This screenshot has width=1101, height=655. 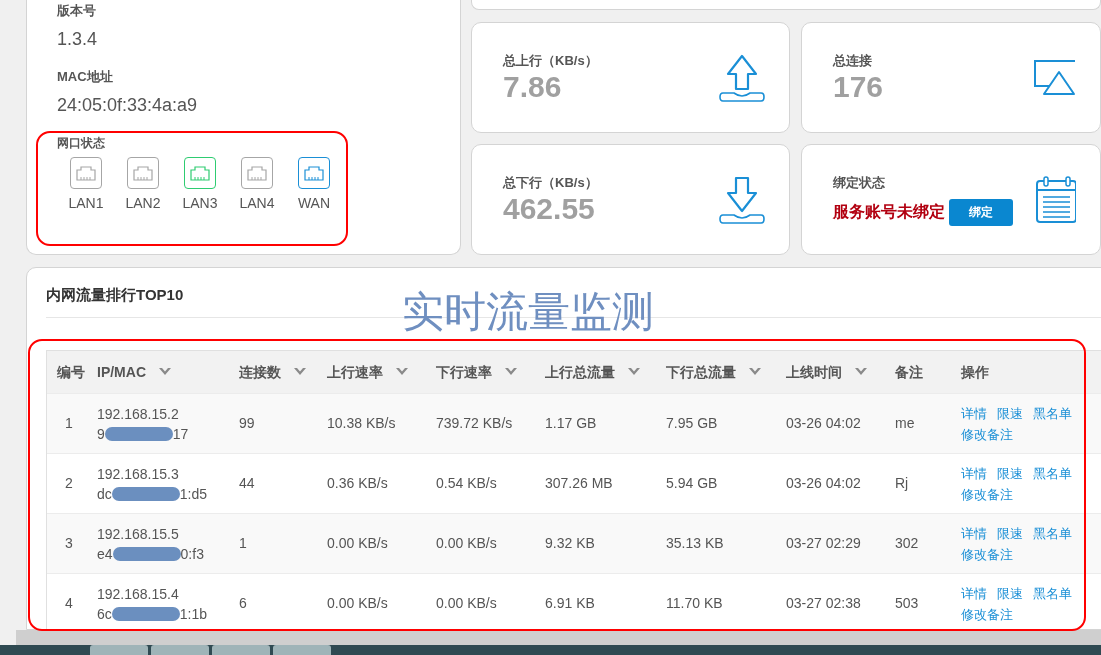 What do you see at coordinates (200, 203) in the screenshot?
I see `port-label: LAN3` at bounding box center [200, 203].